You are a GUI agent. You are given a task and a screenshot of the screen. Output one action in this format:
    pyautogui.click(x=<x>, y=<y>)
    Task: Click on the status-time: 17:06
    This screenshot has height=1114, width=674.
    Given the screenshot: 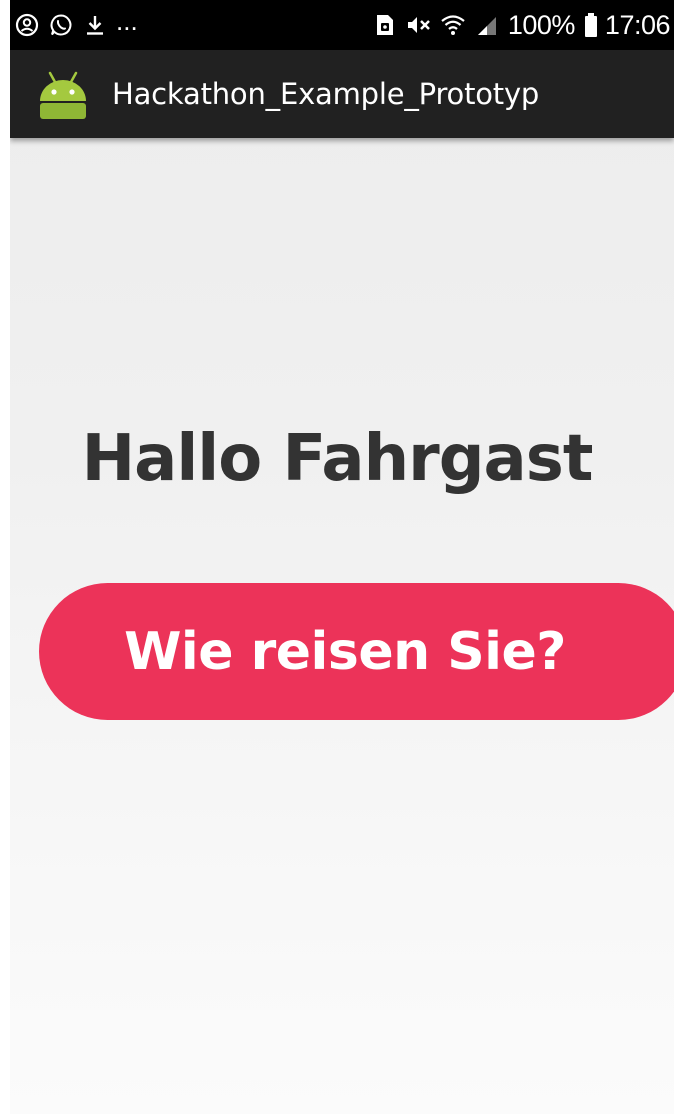 What is the action you would take?
    pyautogui.click(x=637, y=24)
    